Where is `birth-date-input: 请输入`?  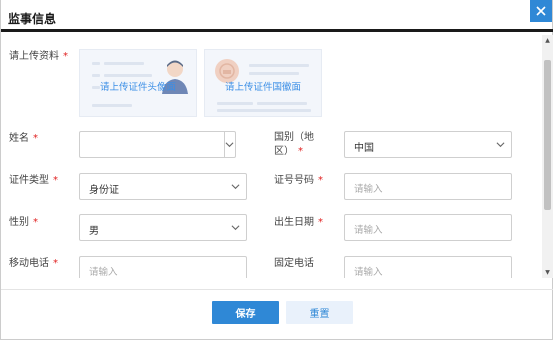
birth-date-input: 请输入 is located at coordinates (428, 227).